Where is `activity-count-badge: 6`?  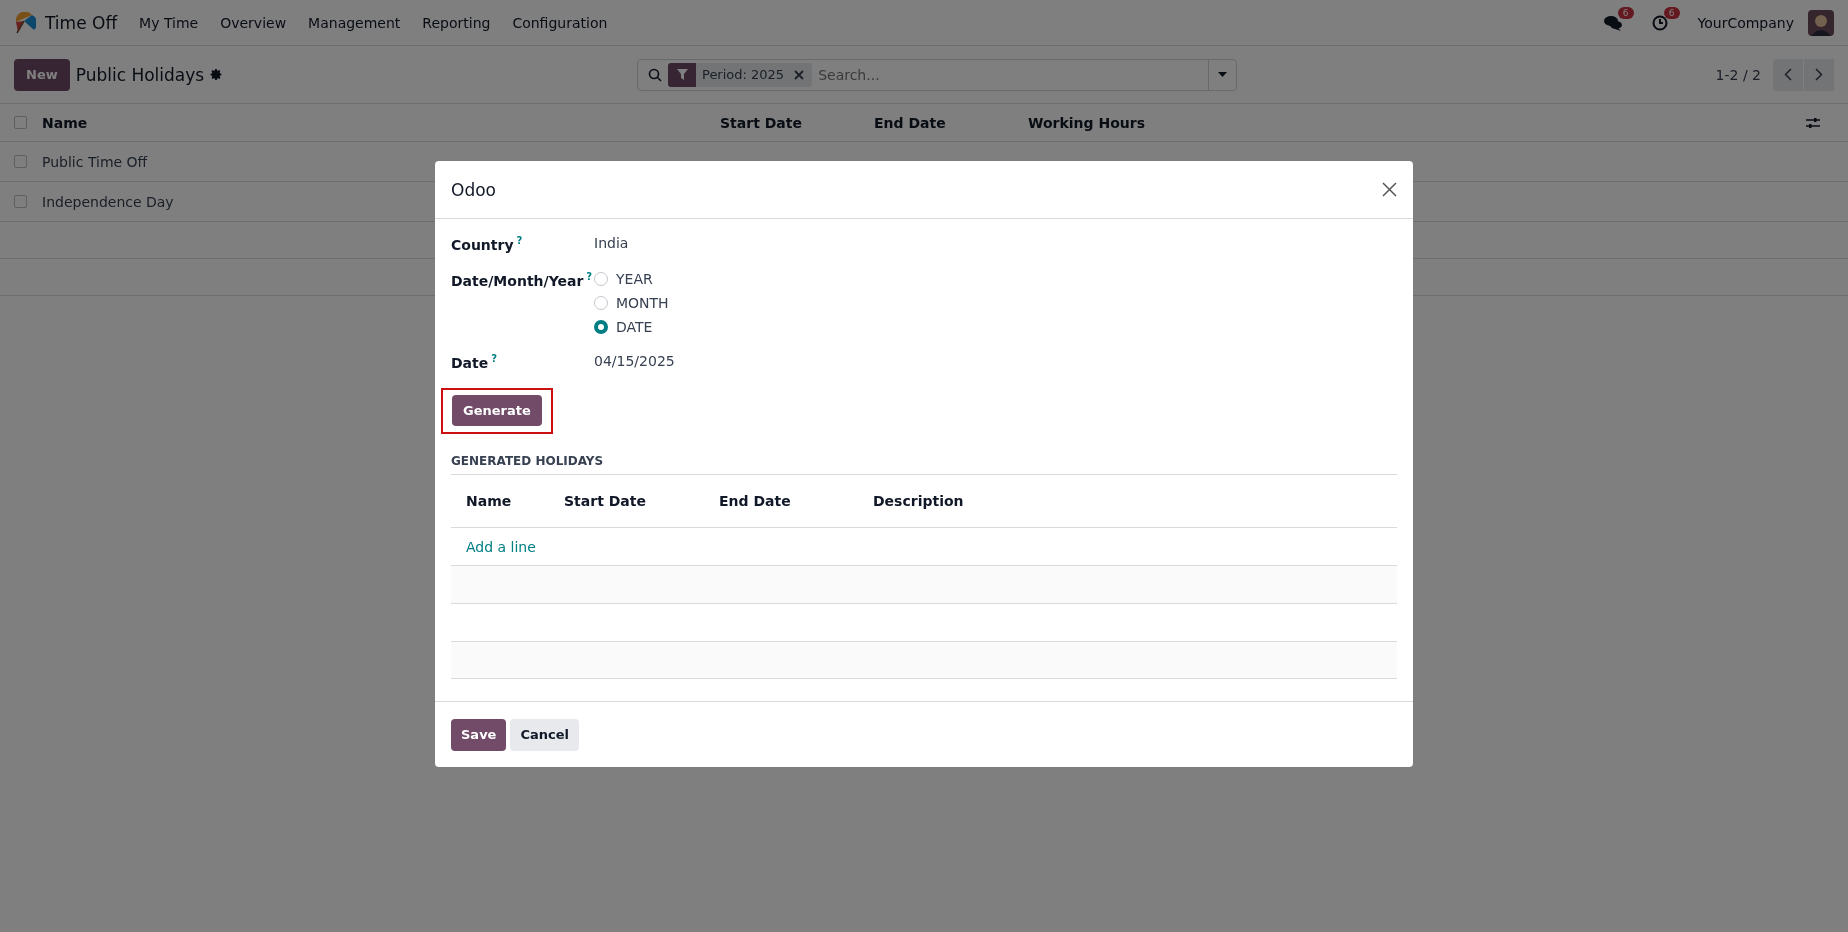 activity-count-badge: 6 is located at coordinates (1671, 12).